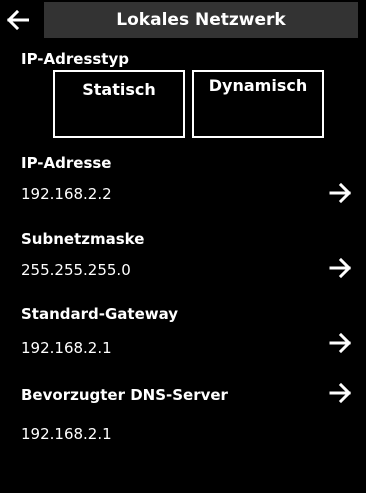 The image size is (366, 493). I want to click on header: Lokales Netzwerk, so click(183, 20).